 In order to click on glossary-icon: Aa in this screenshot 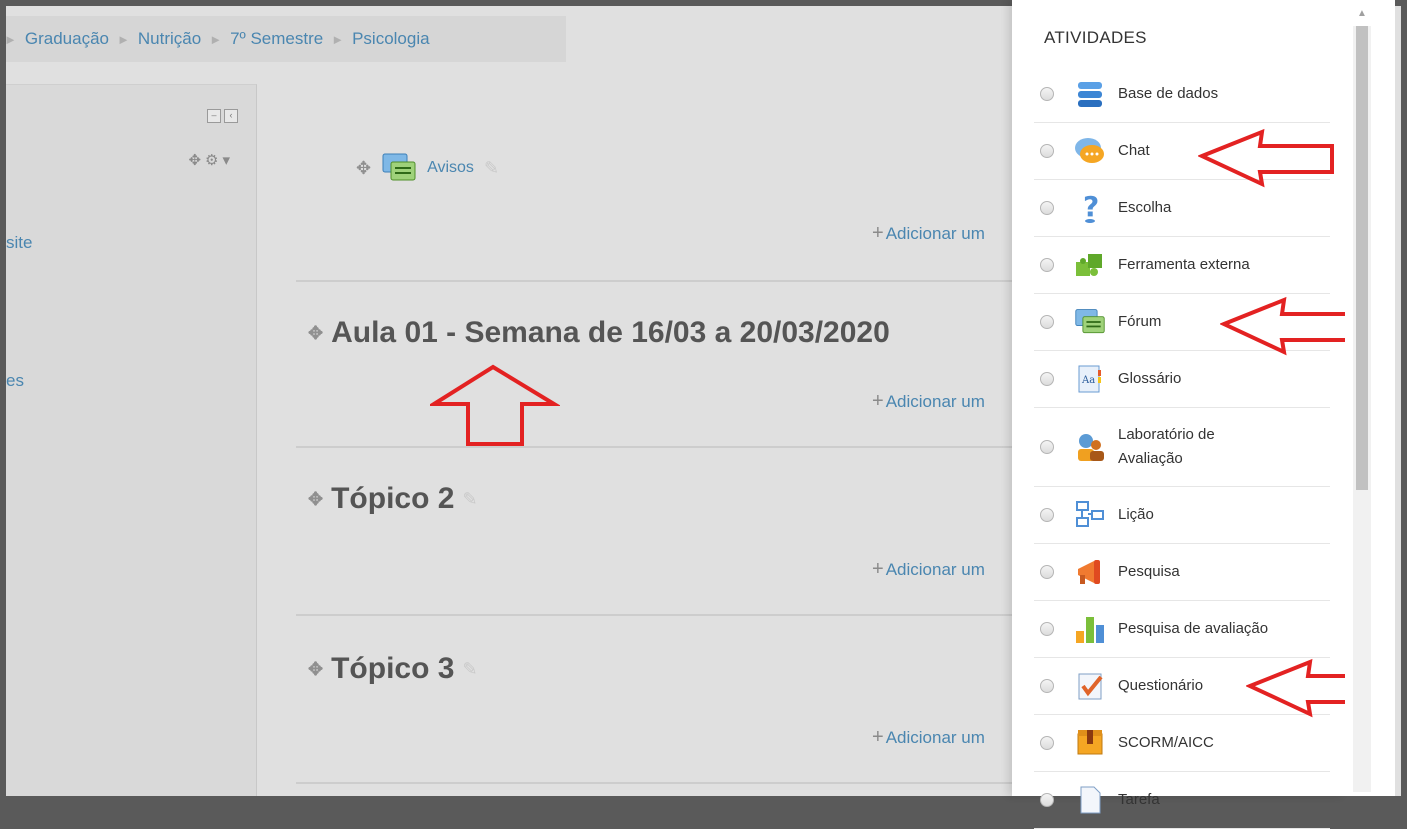, I will do `click(1090, 379)`.